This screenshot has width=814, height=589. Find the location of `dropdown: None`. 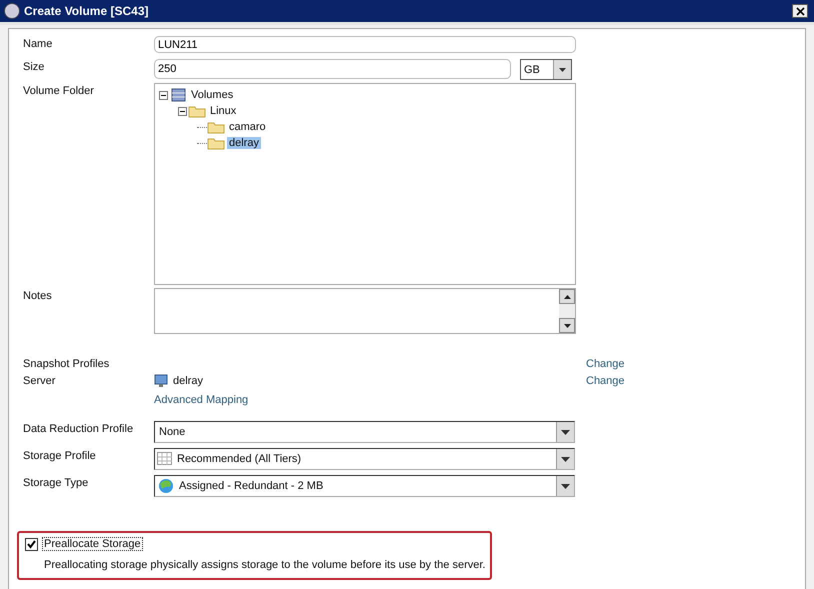

dropdown: None is located at coordinates (364, 432).